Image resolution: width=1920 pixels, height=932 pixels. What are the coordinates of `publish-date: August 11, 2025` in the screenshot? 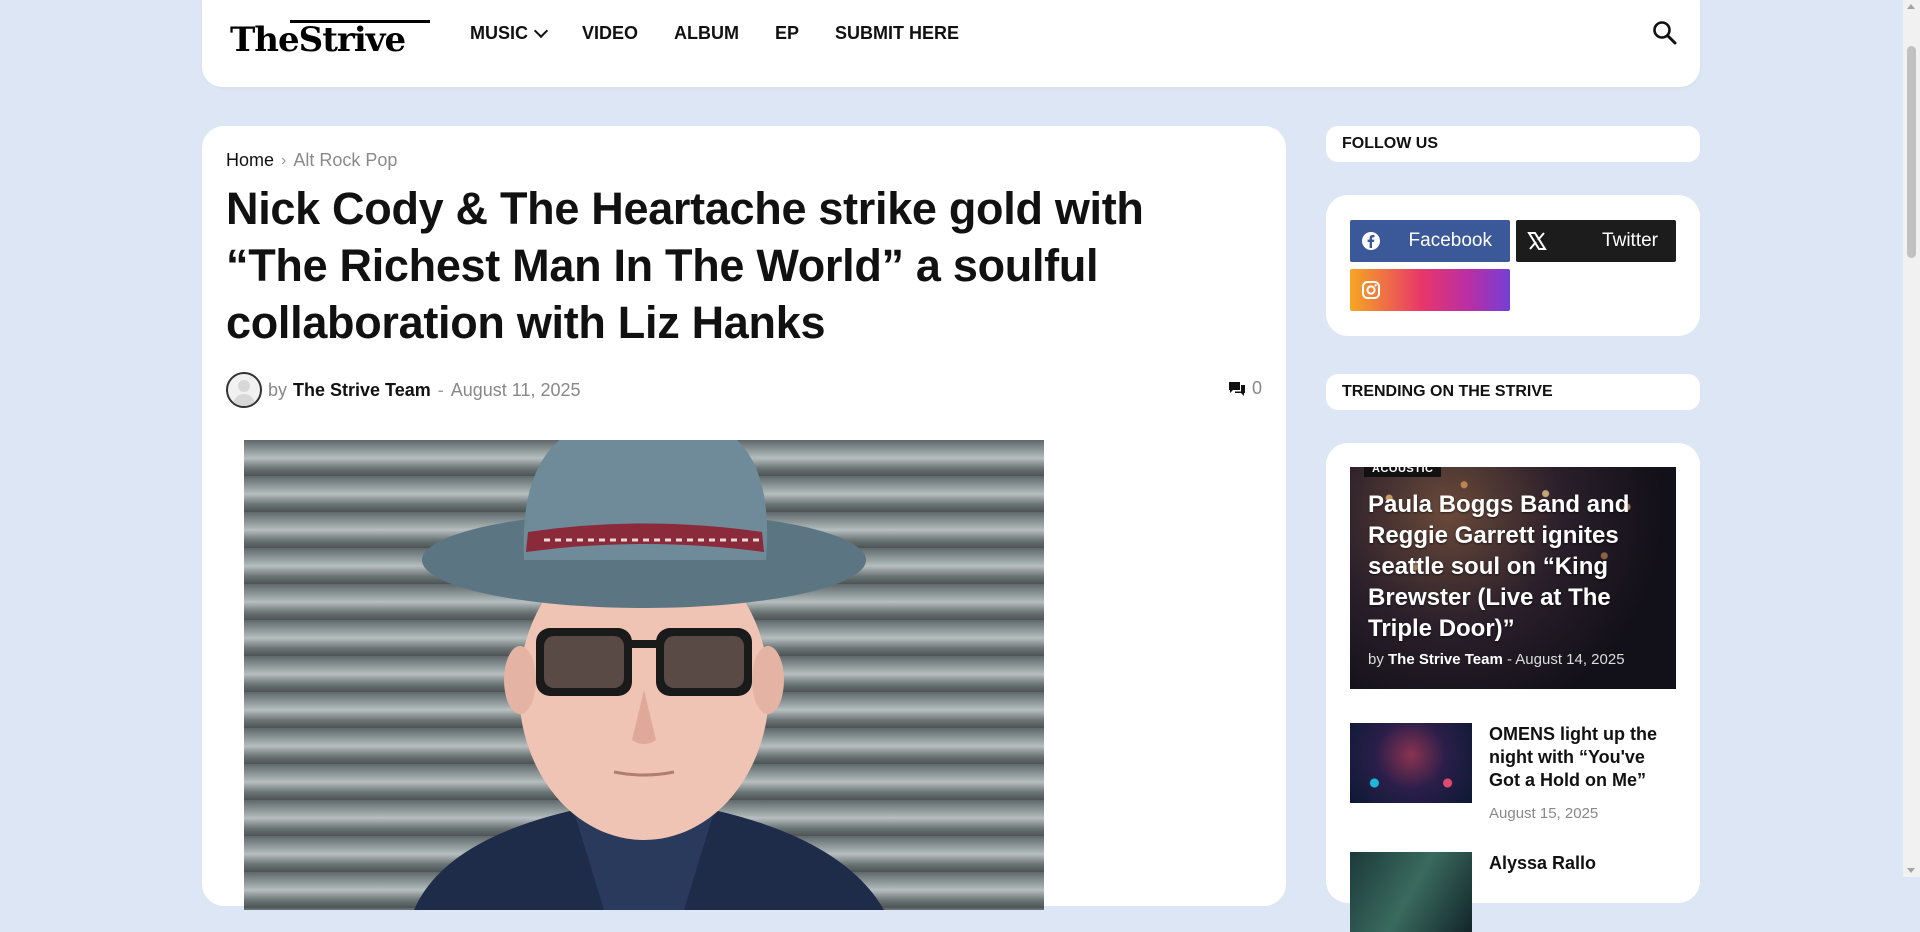 It's located at (515, 389).